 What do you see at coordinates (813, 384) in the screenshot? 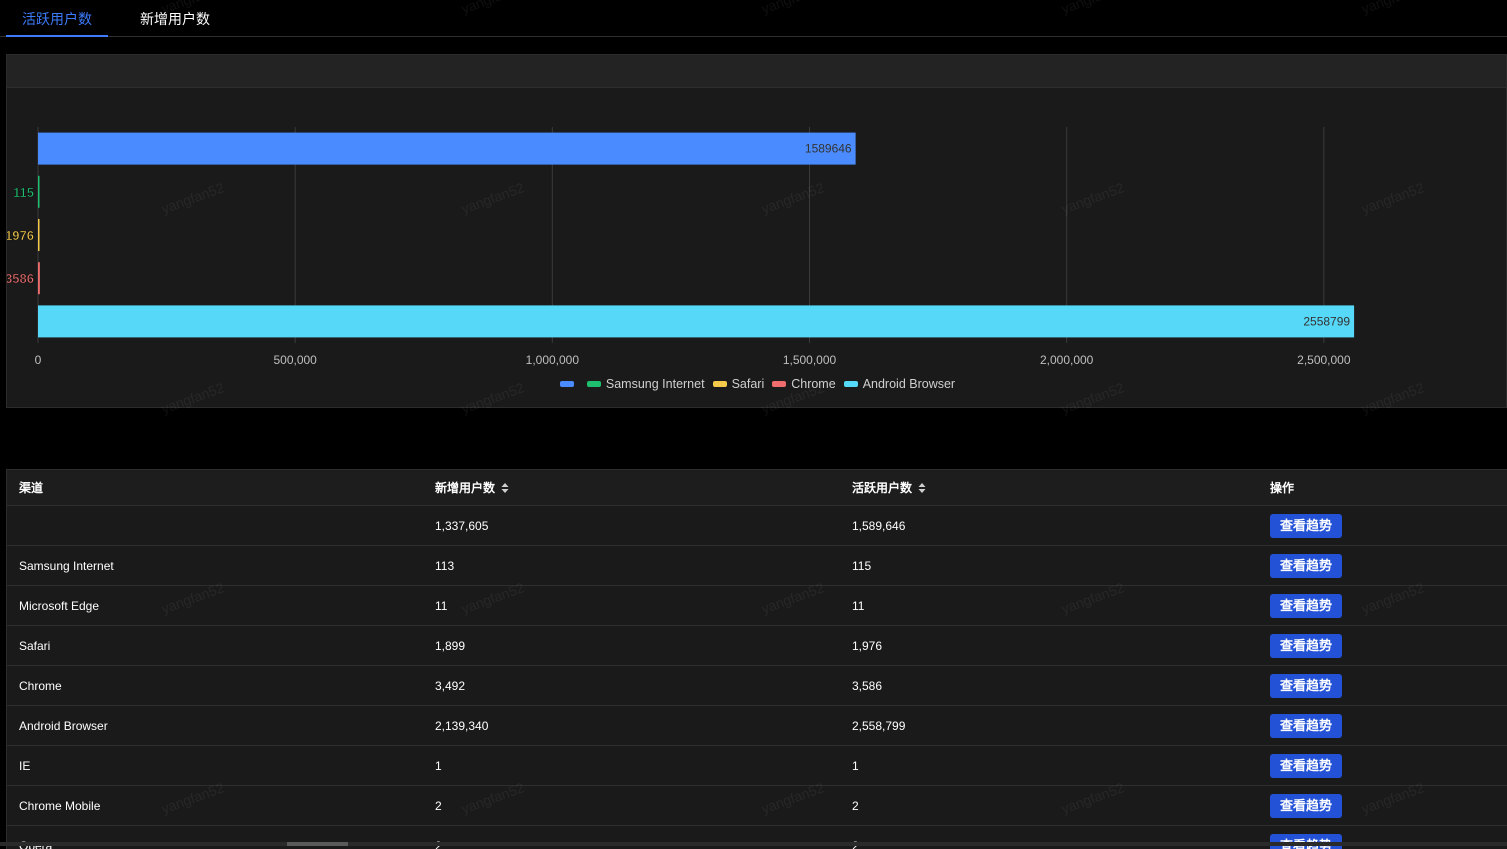
I see `legend-label: Chrome` at bounding box center [813, 384].